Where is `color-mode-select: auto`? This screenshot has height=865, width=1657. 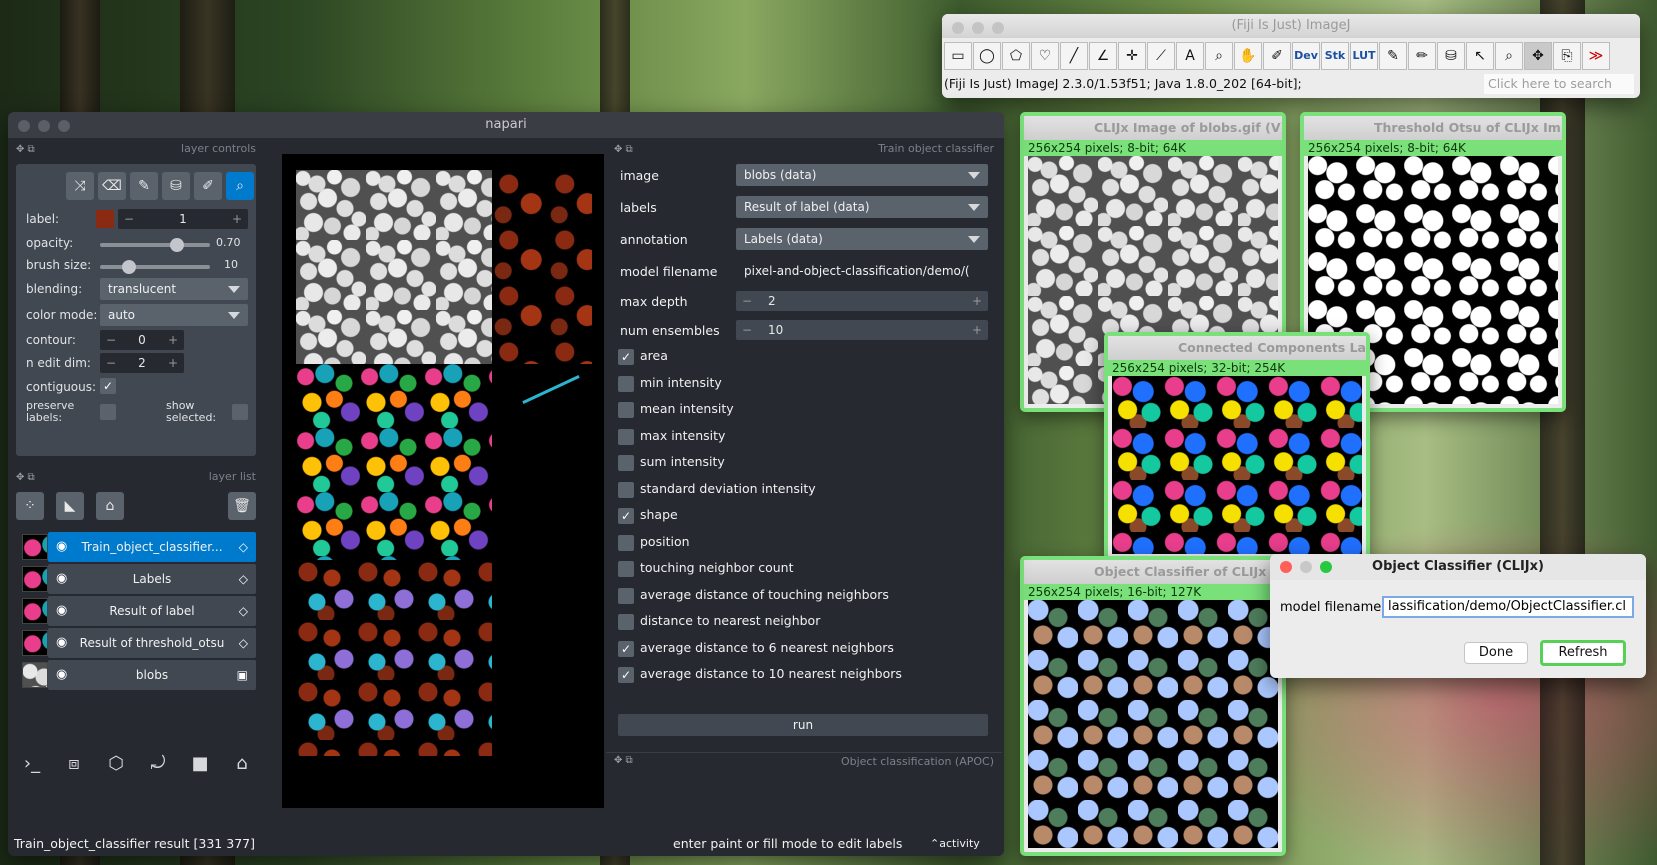
color-mode-select: auto is located at coordinates (174, 315).